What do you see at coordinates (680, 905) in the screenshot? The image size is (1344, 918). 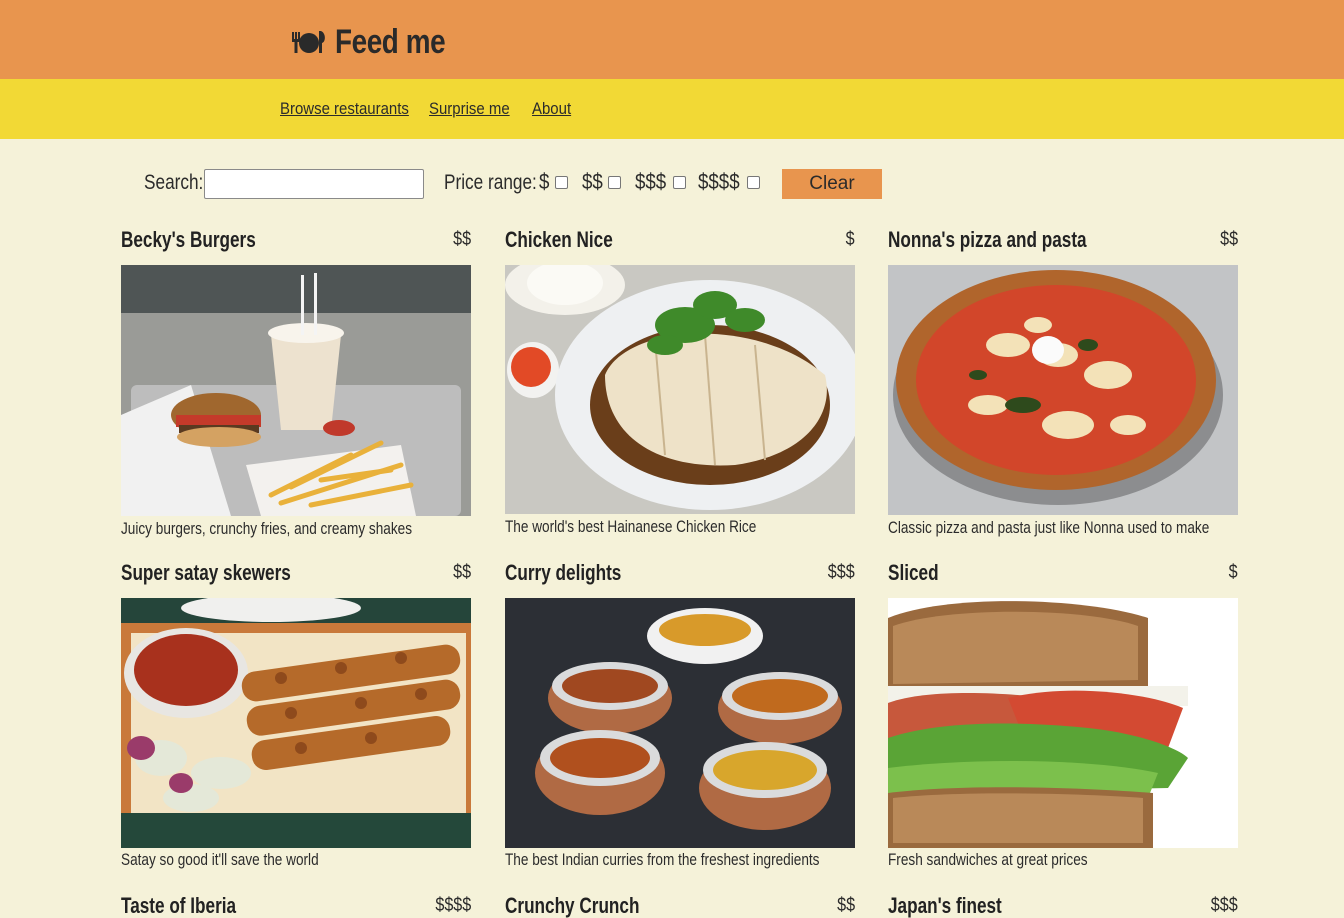 I see `restaurant-card: Crunchy Crunch $$` at bounding box center [680, 905].